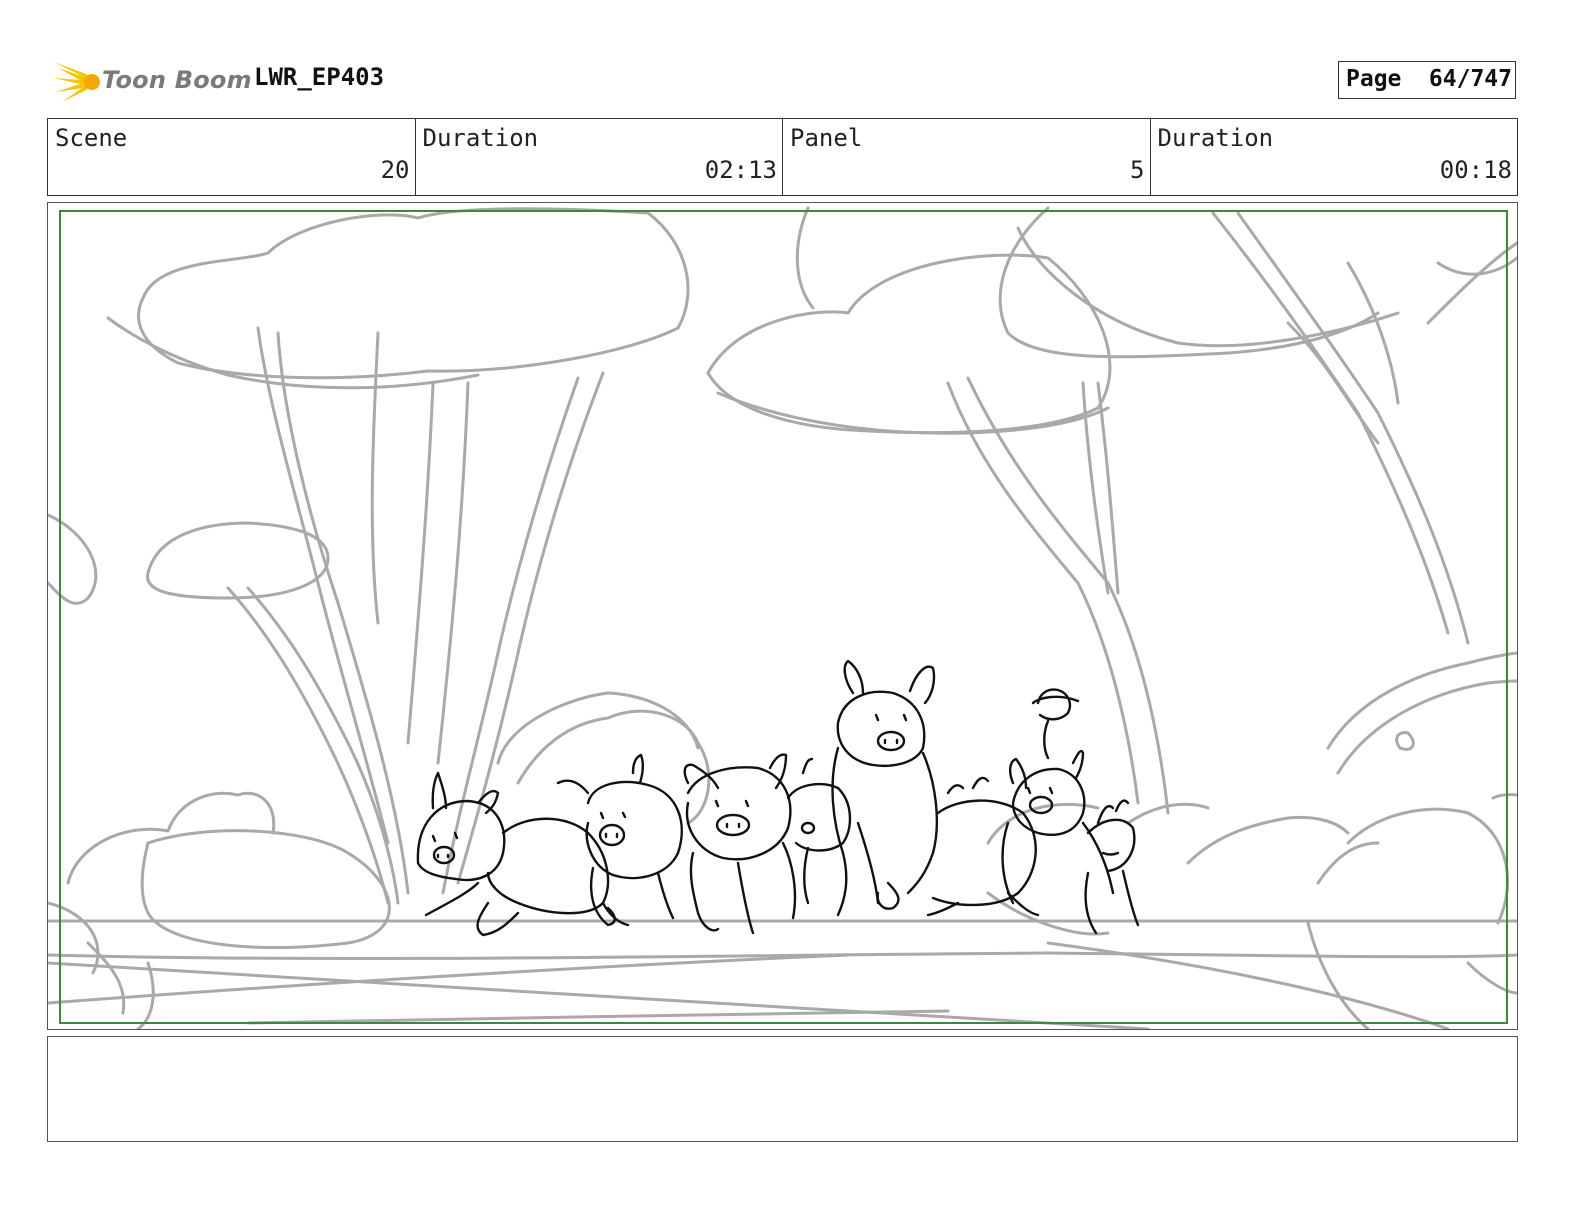 The width and height of the screenshot is (1584, 1224). What do you see at coordinates (319, 77) in the screenshot?
I see `project-name: LWR_EP403` at bounding box center [319, 77].